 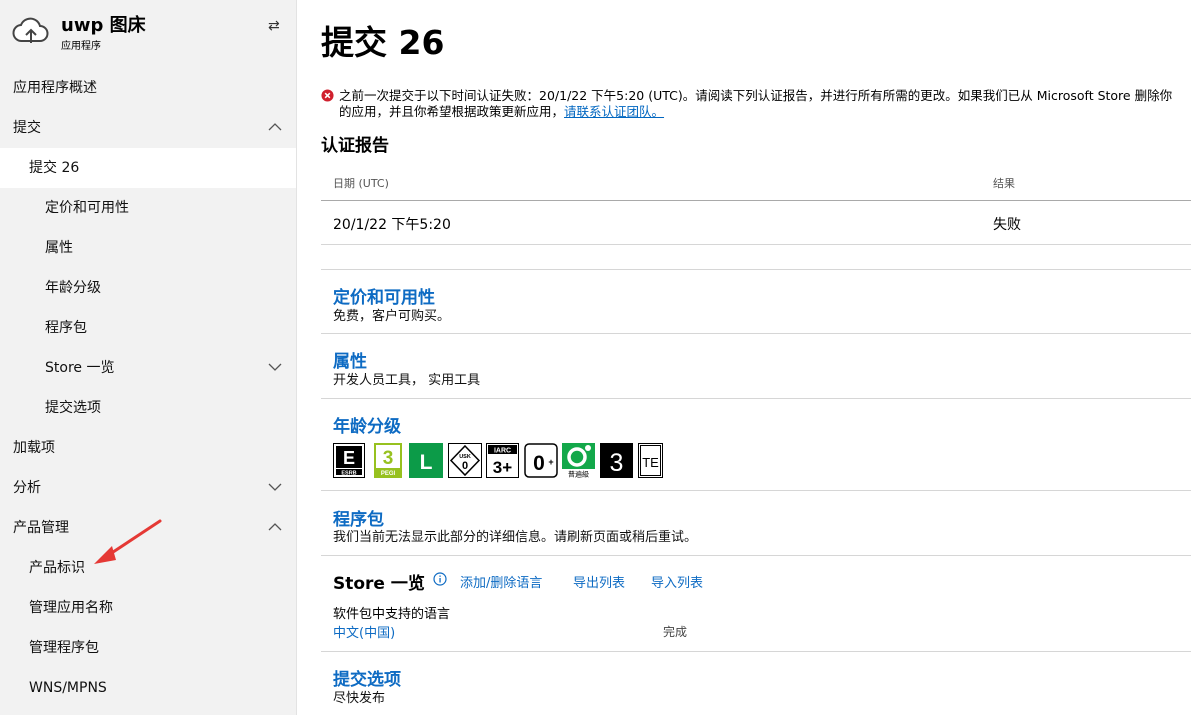 What do you see at coordinates (30, 30) in the screenshot?
I see `cloud-upload-icon` at bounding box center [30, 30].